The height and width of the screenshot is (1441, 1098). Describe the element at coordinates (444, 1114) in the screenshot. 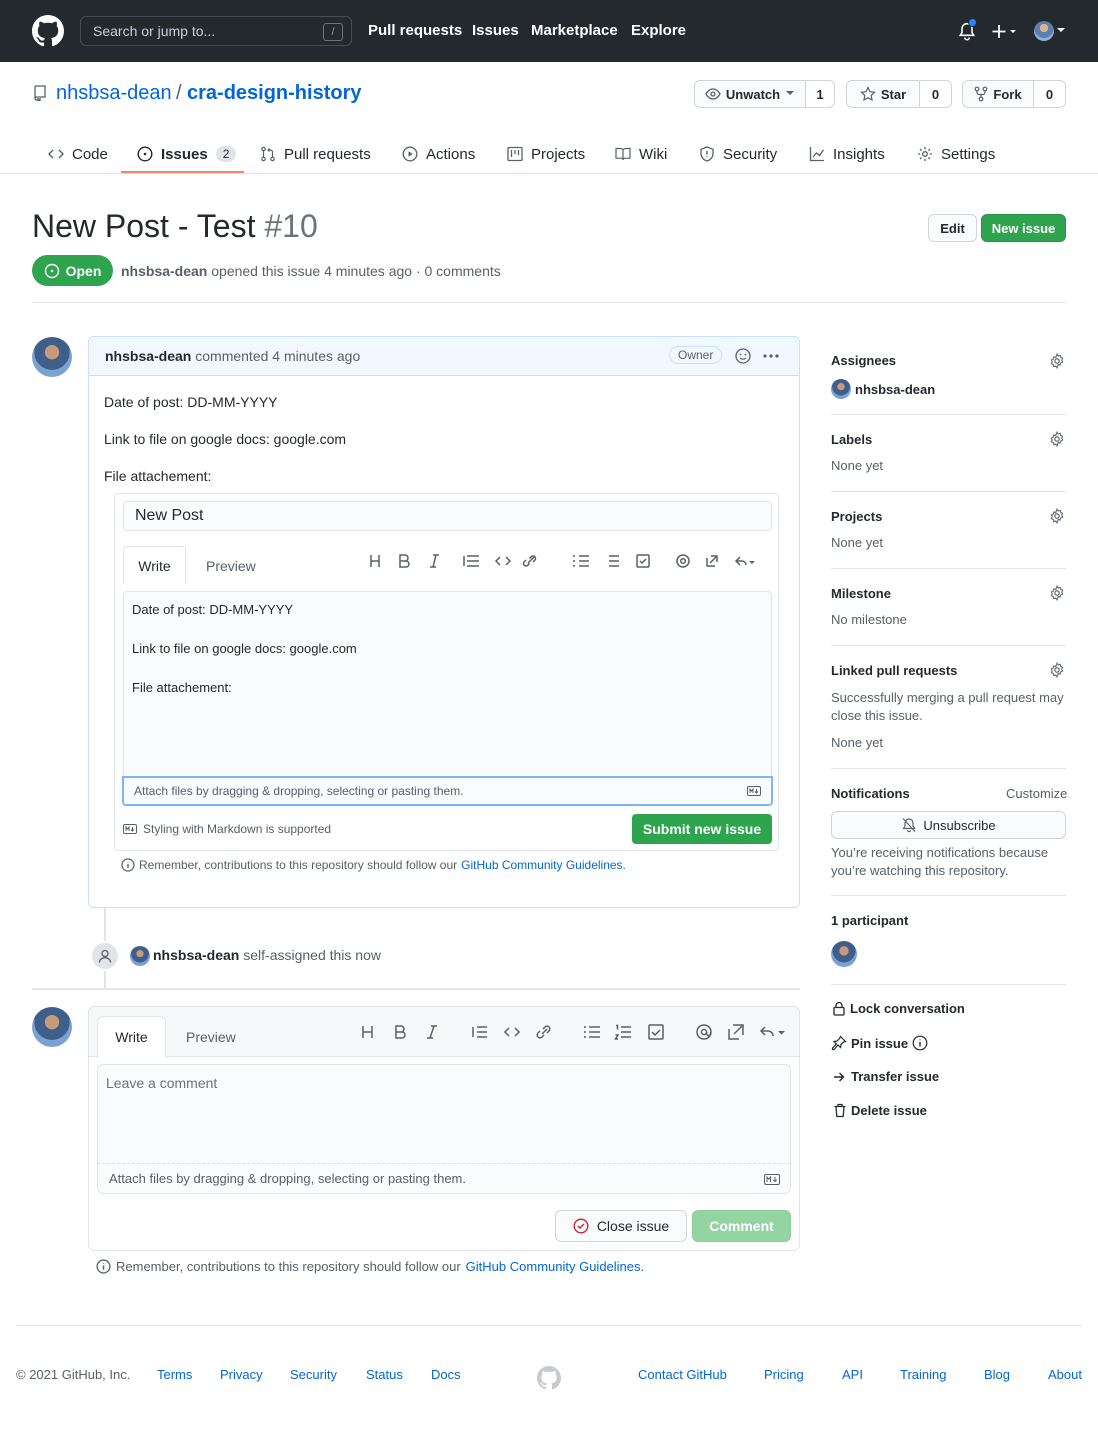

I see `comment-textarea: Leave a comment` at that location.